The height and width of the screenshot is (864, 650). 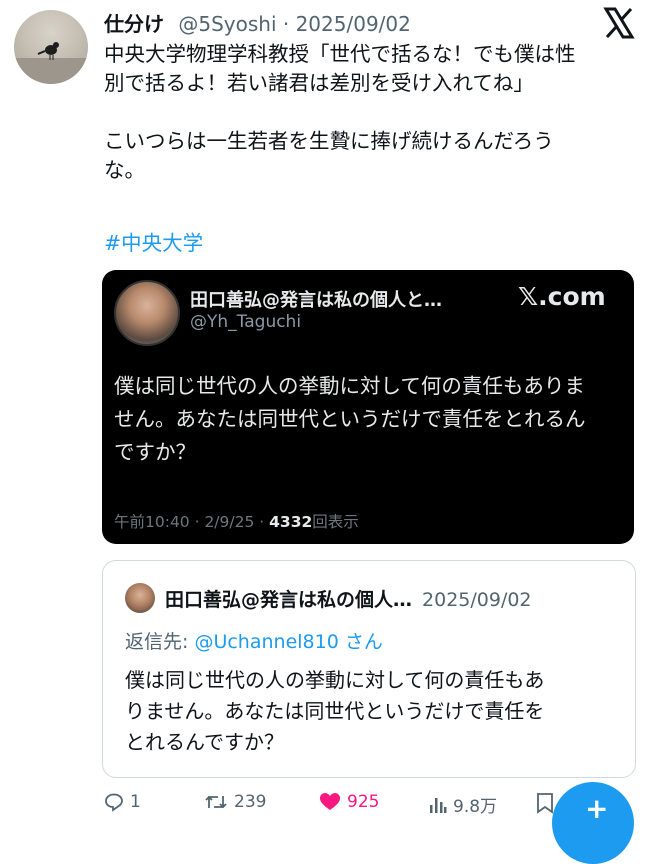 What do you see at coordinates (294, 24) in the screenshot?
I see `author-handle-date: @5Syoshi · 2025/09/02` at bounding box center [294, 24].